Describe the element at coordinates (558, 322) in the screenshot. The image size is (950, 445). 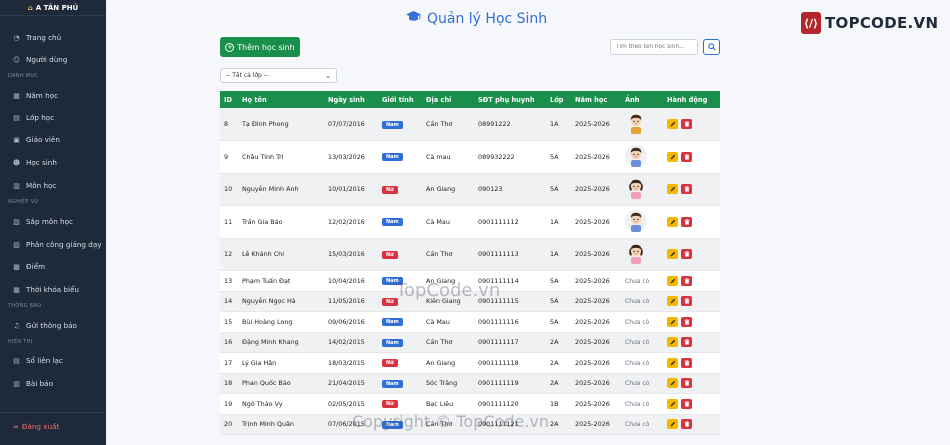
I see `class-cell: 5A` at that location.